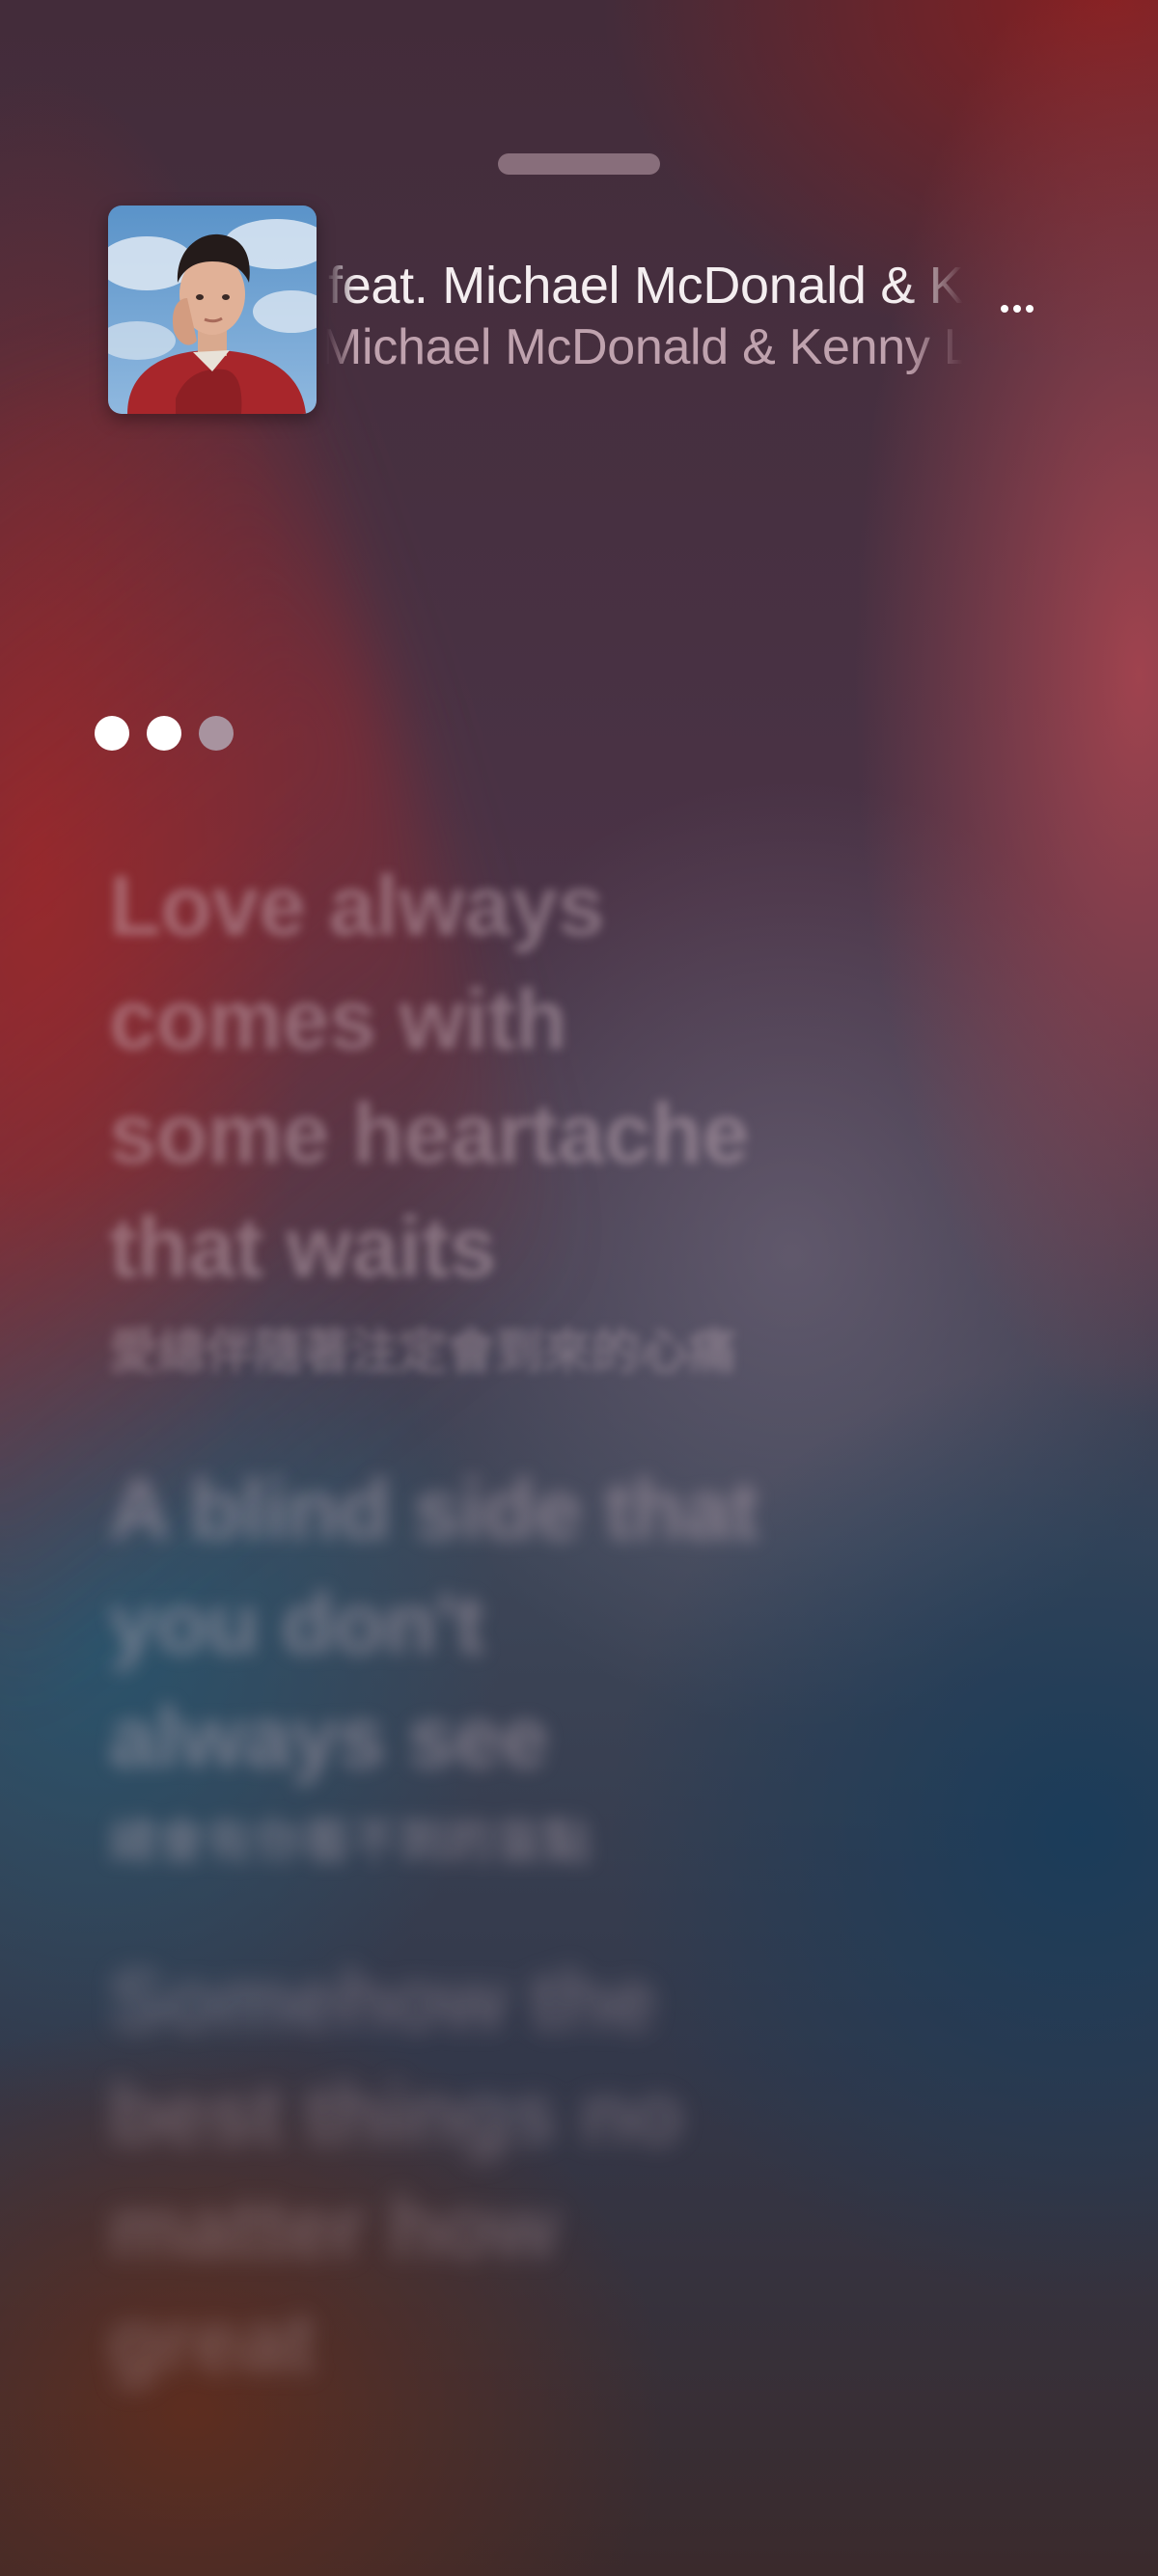 The height and width of the screenshot is (2576, 1158). Describe the element at coordinates (350, 1842) in the screenshot. I see `lyric-translation: 總會有你看不到的盲點` at that location.